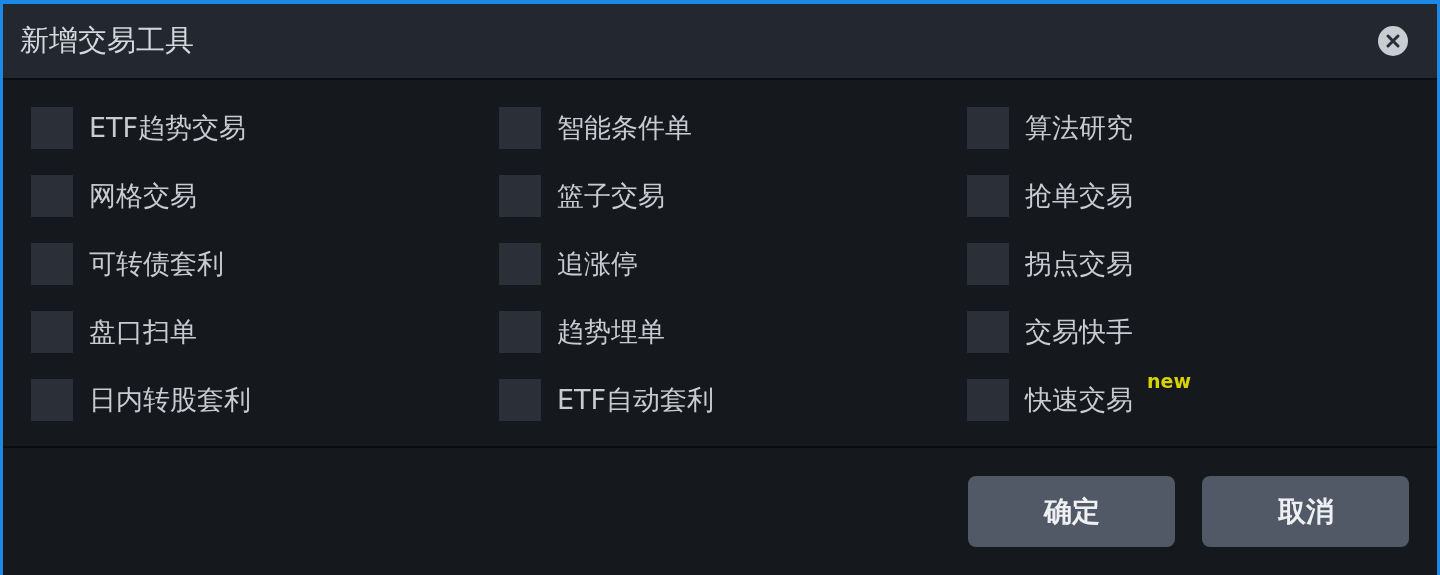 This screenshot has height=575, width=1440. Describe the element at coordinates (1079, 128) in the screenshot. I see `tool-label: 算法研究` at that location.